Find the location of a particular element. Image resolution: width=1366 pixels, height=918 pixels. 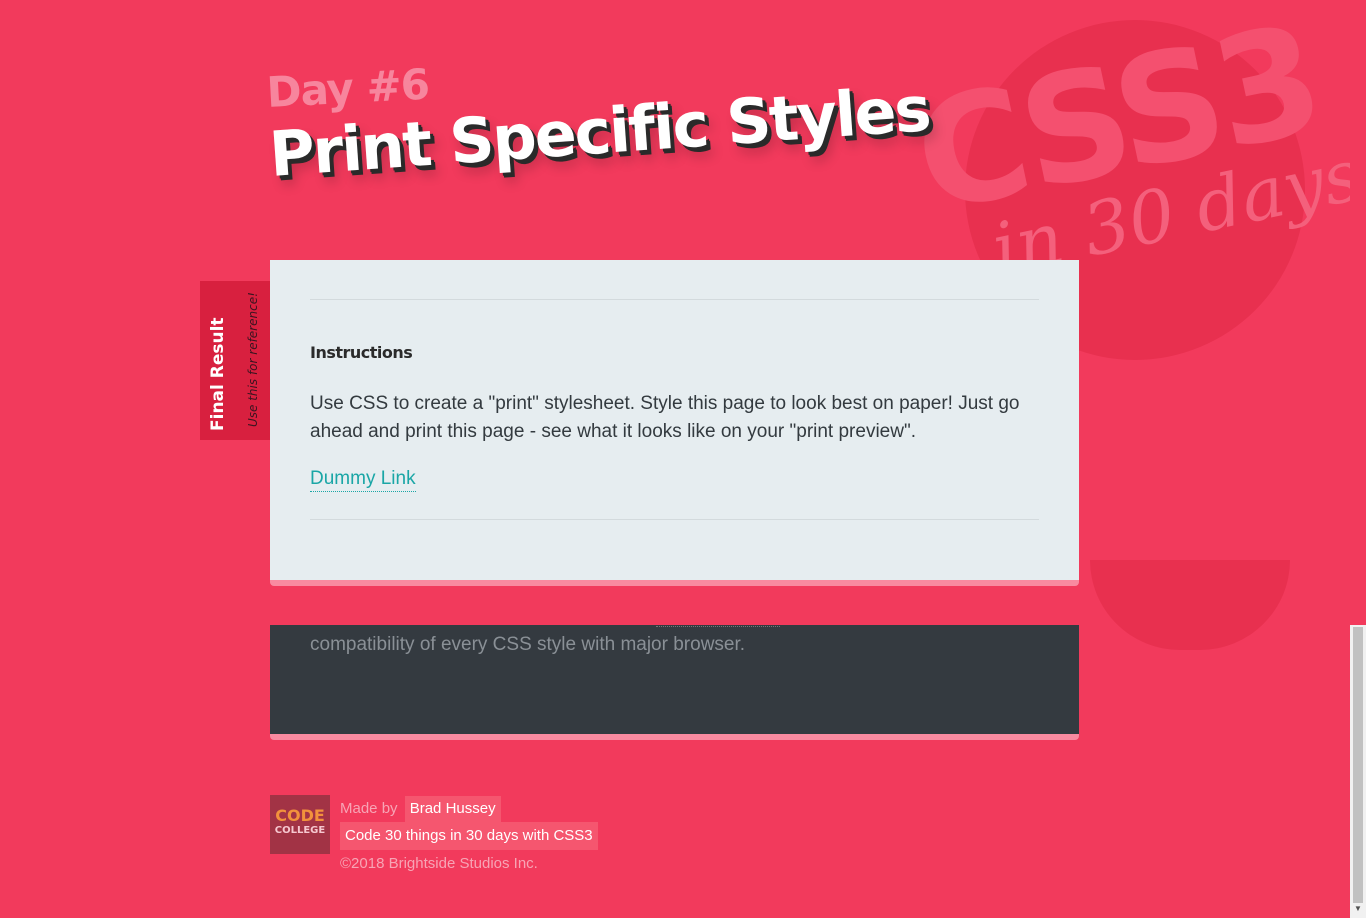

page-scrollbar: ▼ is located at coordinates (1358, 771).